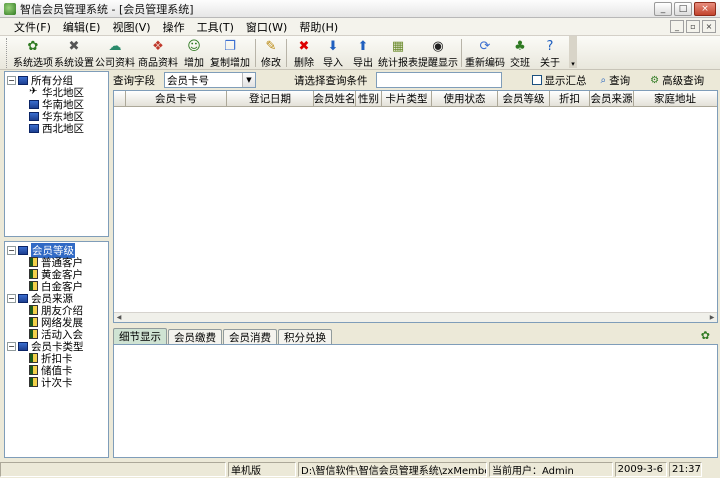 The height and width of the screenshot is (478, 720). I want to click on recode-button: ⟳ 重新编码, so click(485, 53).